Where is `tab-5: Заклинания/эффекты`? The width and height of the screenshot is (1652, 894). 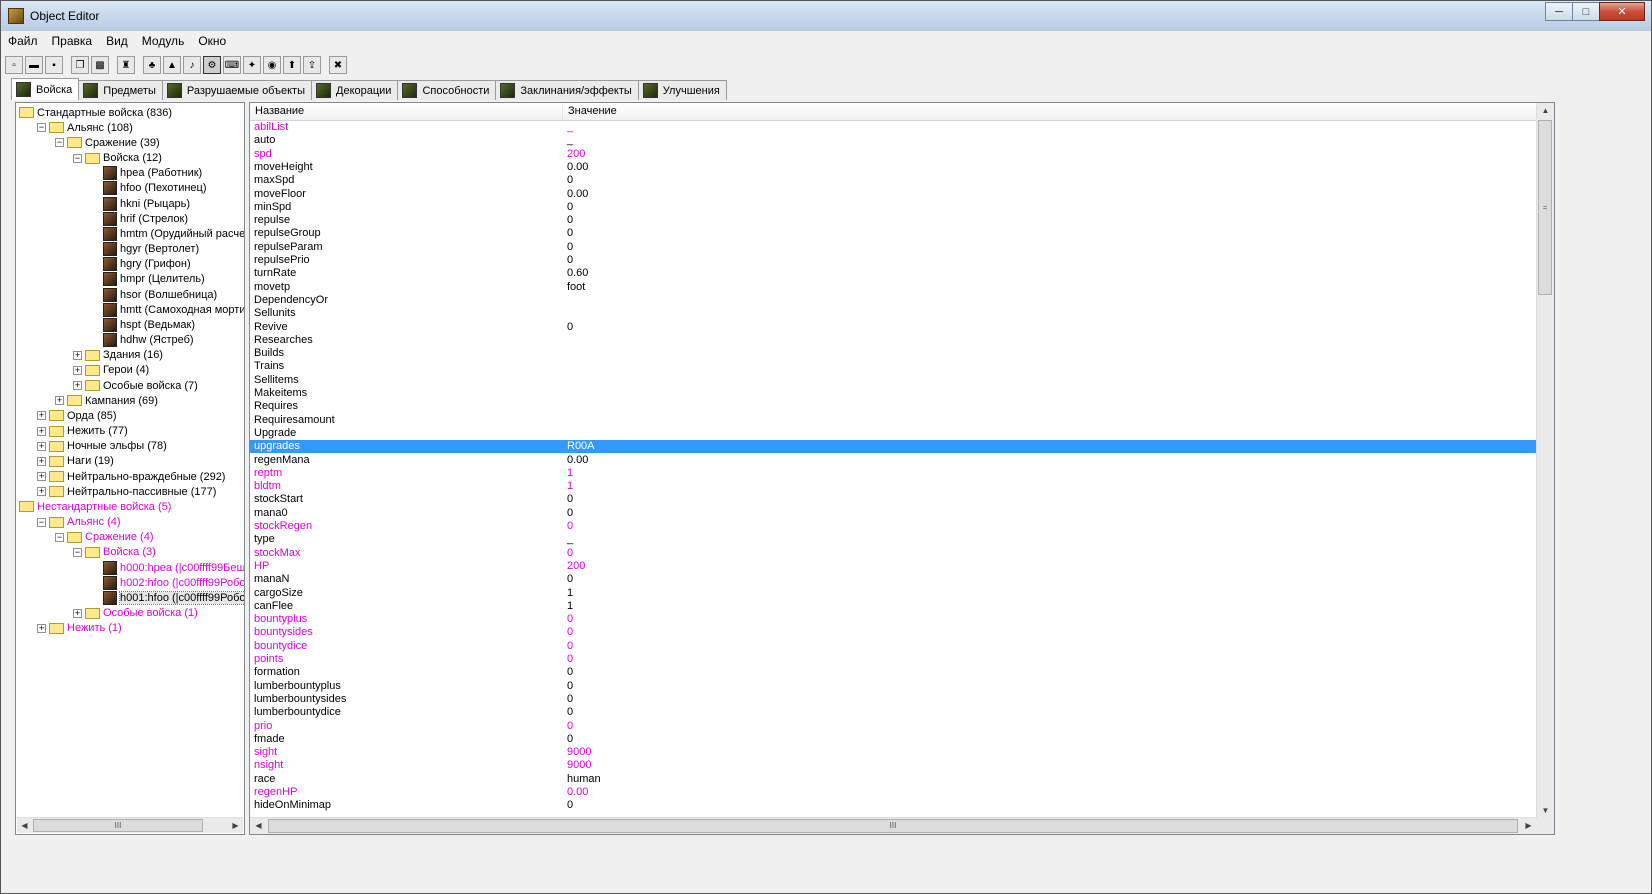
tab-5: Заклинания/эффекты is located at coordinates (567, 90).